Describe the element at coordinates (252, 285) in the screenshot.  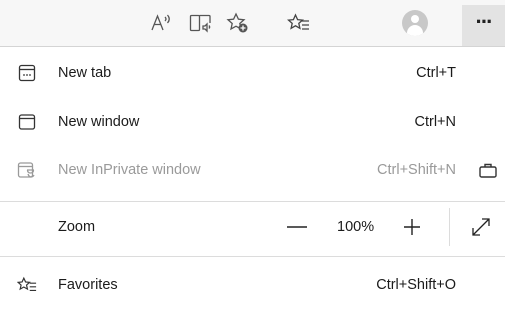
I see `menu-item-favorites: Favorites Ctrl+Shift+O` at that location.